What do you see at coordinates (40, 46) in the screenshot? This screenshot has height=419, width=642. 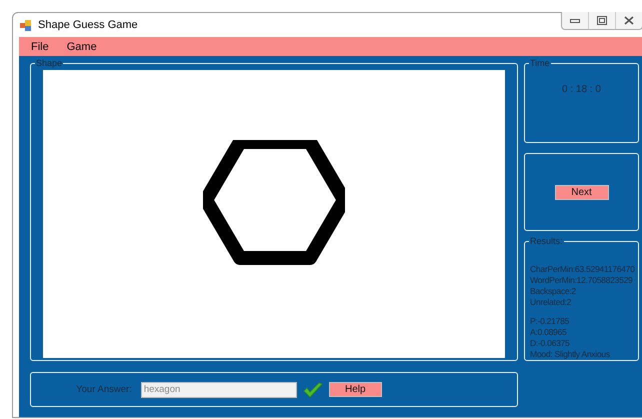 I see `menu-item: File` at bounding box center [40, 46].